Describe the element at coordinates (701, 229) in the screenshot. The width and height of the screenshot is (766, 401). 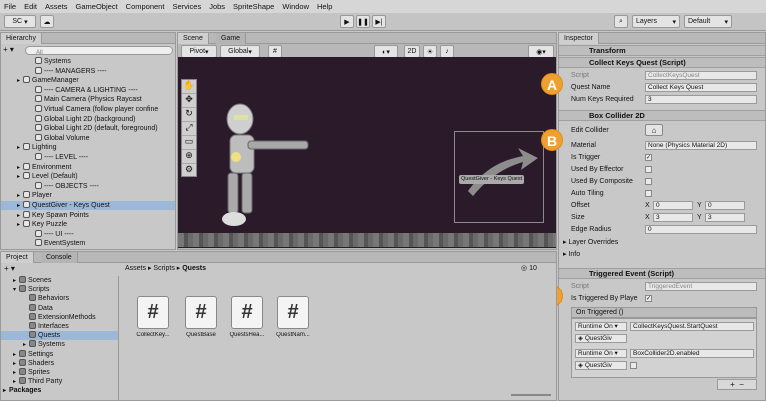
I see `edge-radius-input: 0` at that location.